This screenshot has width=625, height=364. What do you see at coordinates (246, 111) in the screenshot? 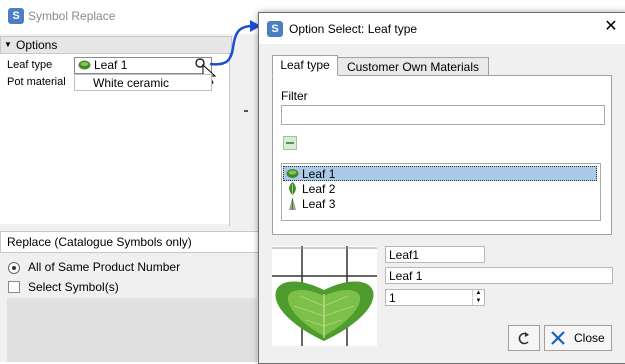
I see `splitter-handle` at bounding box center [246, 111].